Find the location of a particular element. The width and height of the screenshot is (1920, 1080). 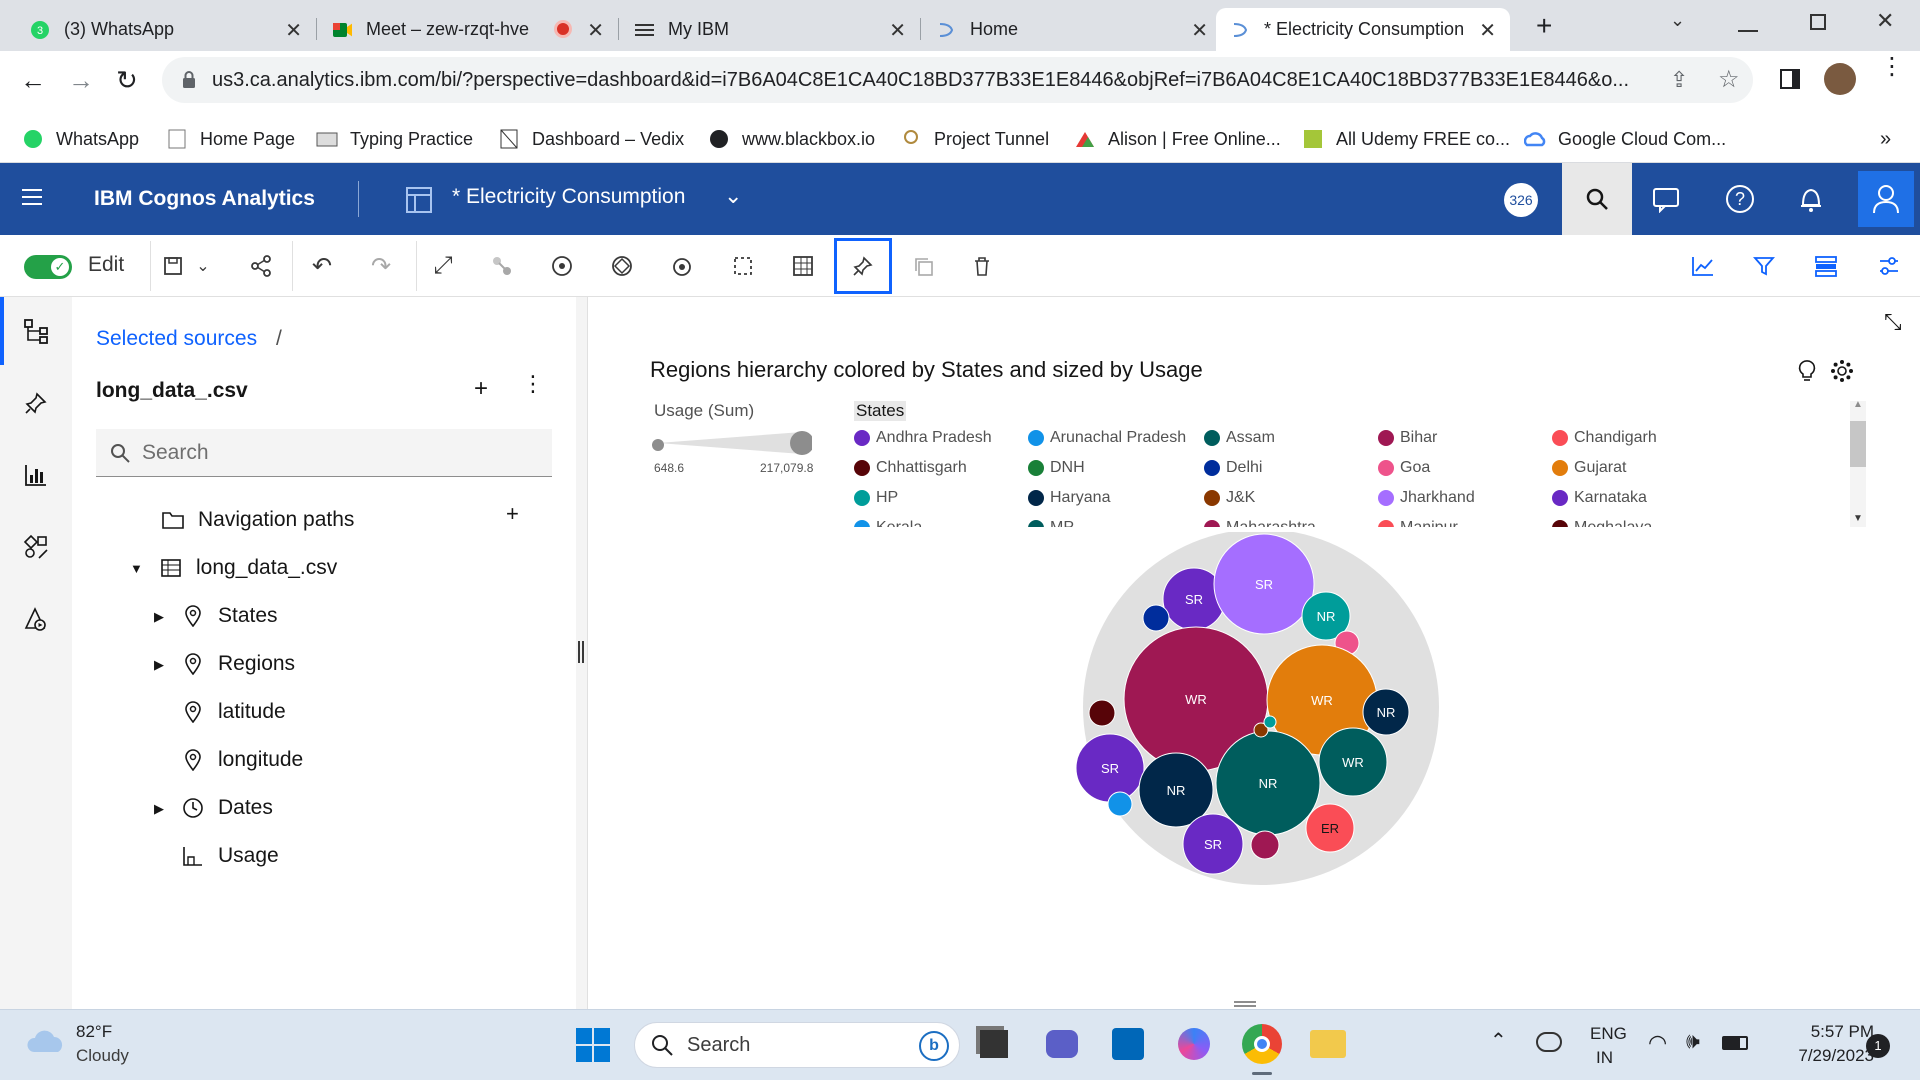

profile-avatar is located at coordinates (1840, 79).